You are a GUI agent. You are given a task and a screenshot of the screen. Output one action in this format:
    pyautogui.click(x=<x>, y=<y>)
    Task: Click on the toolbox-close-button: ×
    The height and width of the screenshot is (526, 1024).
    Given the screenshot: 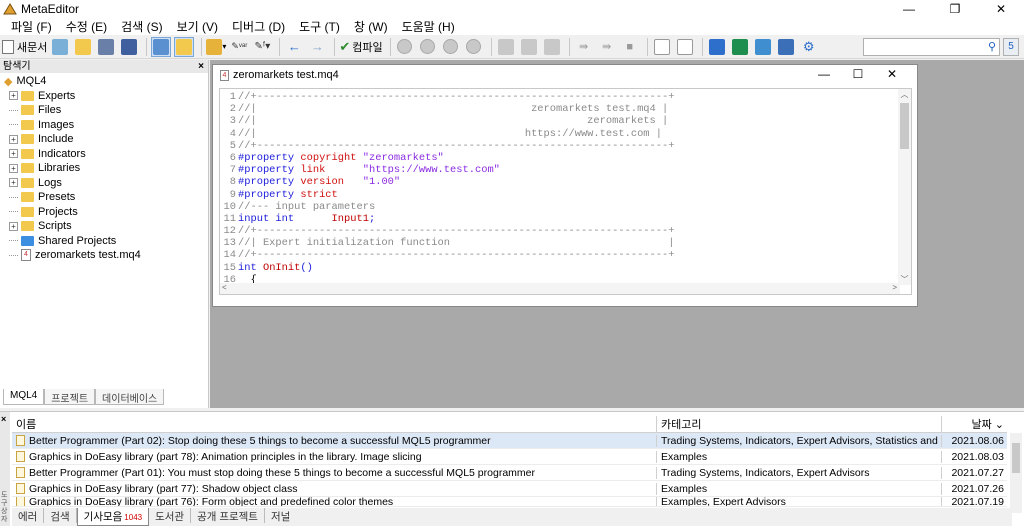 What is the action you would take?
    pyautogui.click(x=3, y=419)
    